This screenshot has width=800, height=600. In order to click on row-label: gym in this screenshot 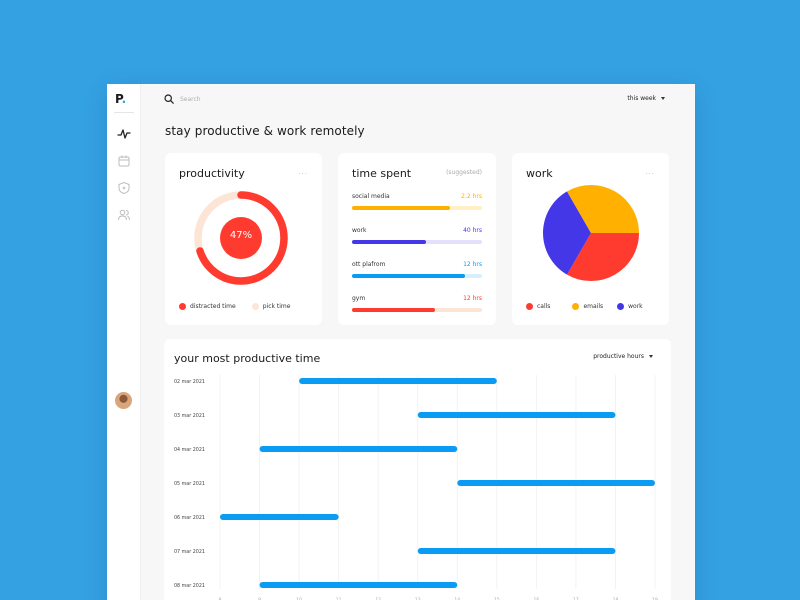, I will do `click(359, 298)`.